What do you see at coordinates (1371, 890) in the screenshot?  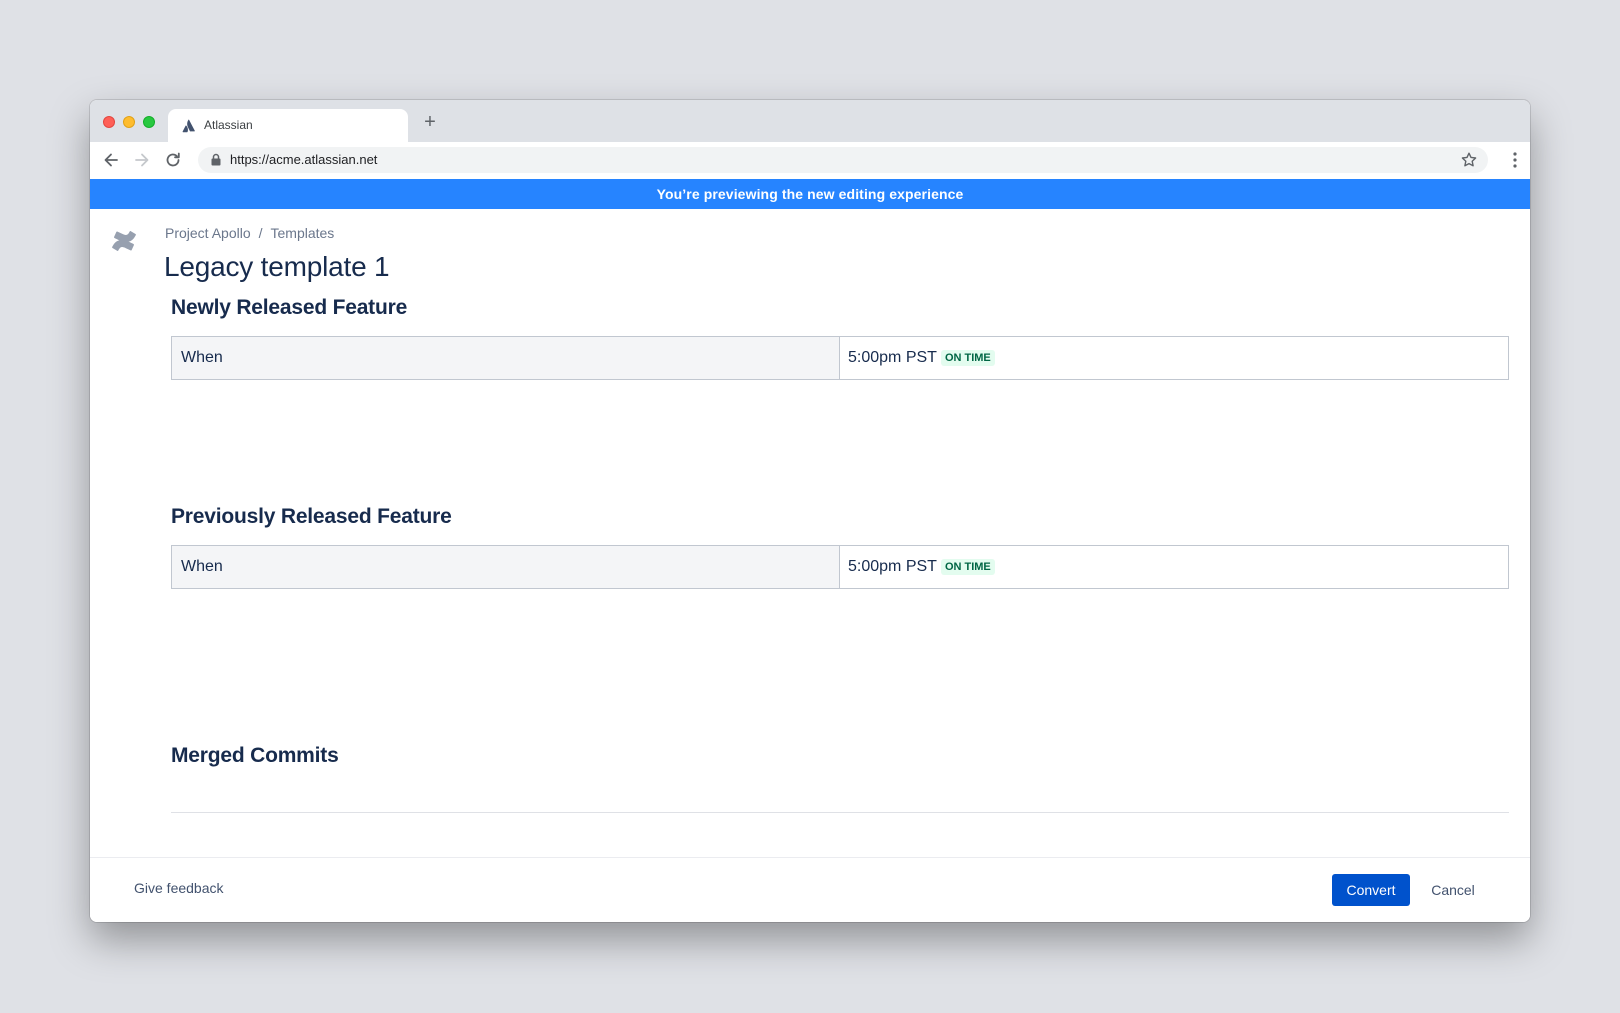 I see `convert-button: Convert` at bounding box center [1371, 890].